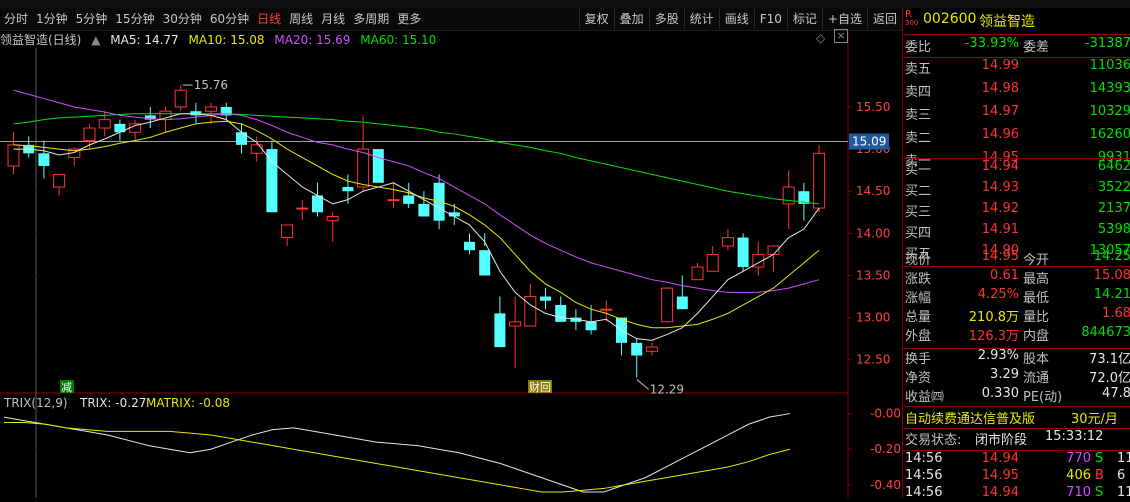 This screenshot has height=502, width=1130. Describe the element at coordinates (1111, 294) in the screenshot. I see `stat-value-2: 14.21` at that location.